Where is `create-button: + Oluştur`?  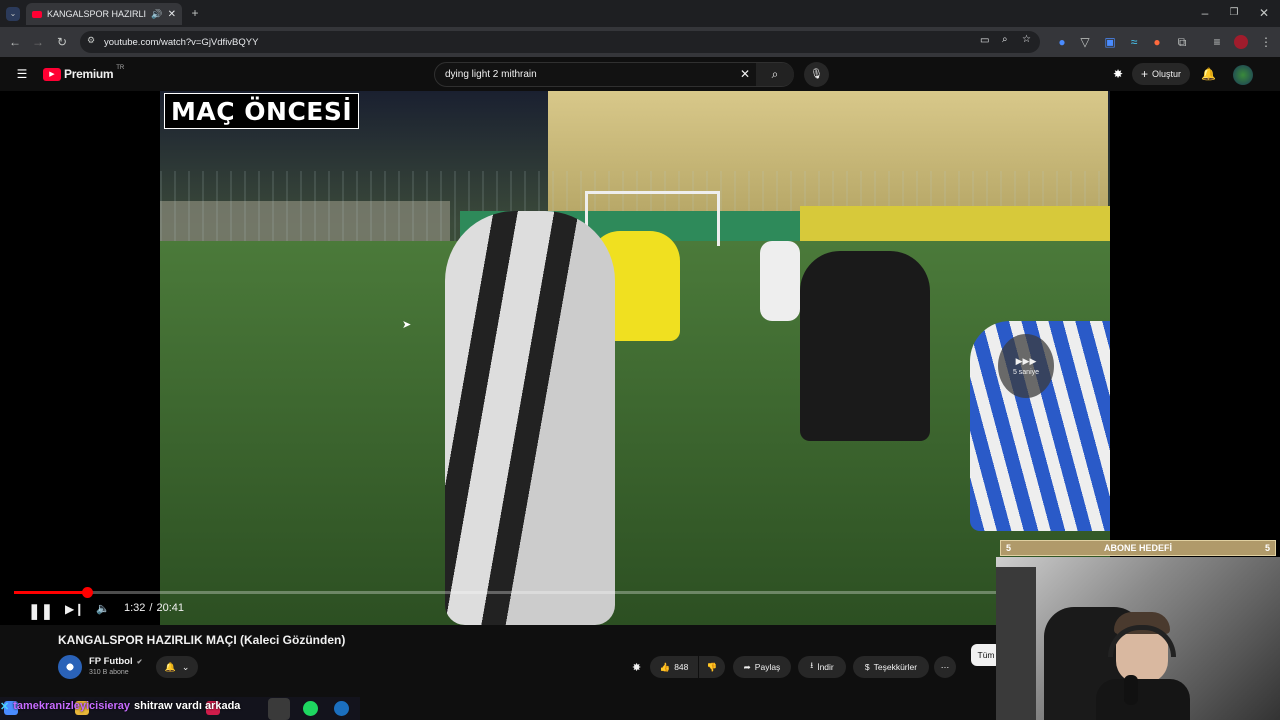
create-button: + Oluştur is located at coordinates (1161, 74).